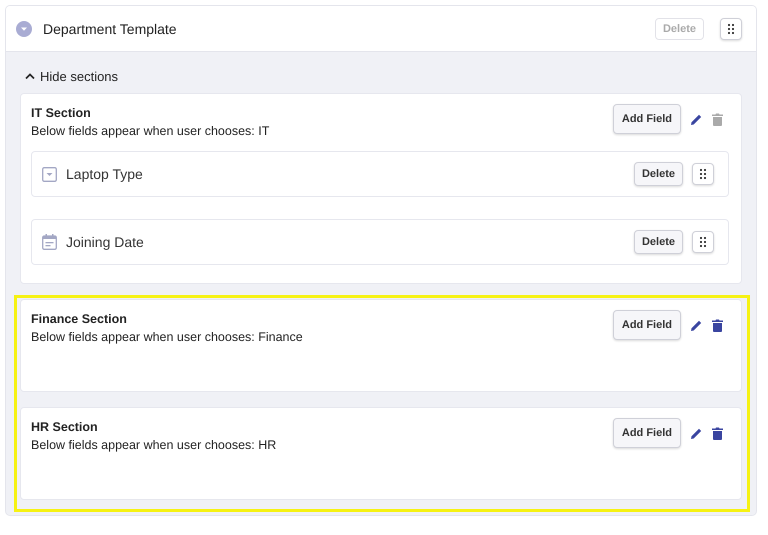 This screenshot has height=535, width=768. Describe the element at coordinates (61, 113) in the screenshot. I see `section-title: IT Section` at that location.